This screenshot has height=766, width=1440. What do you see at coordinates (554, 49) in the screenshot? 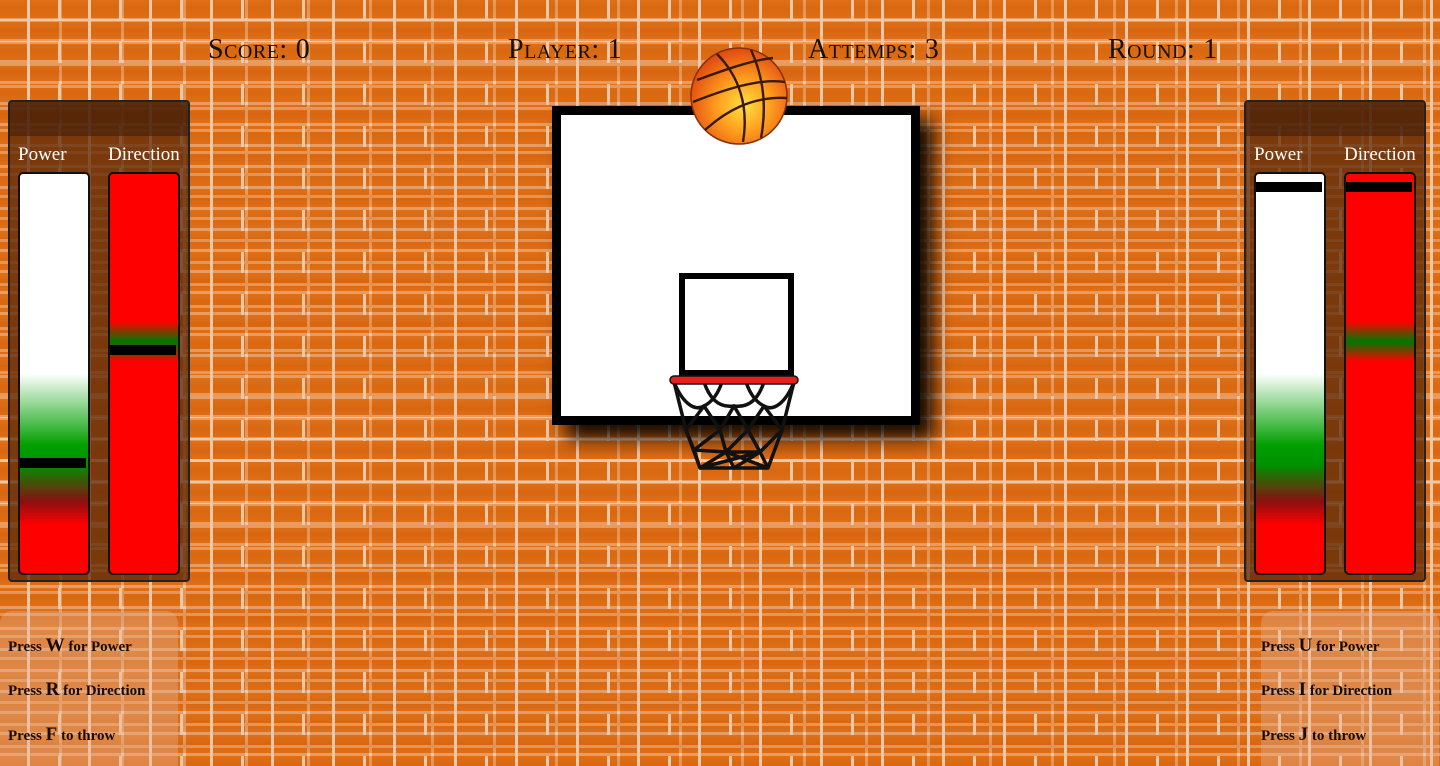
I see `player-label: Player:` at bounding box center [554, 49].